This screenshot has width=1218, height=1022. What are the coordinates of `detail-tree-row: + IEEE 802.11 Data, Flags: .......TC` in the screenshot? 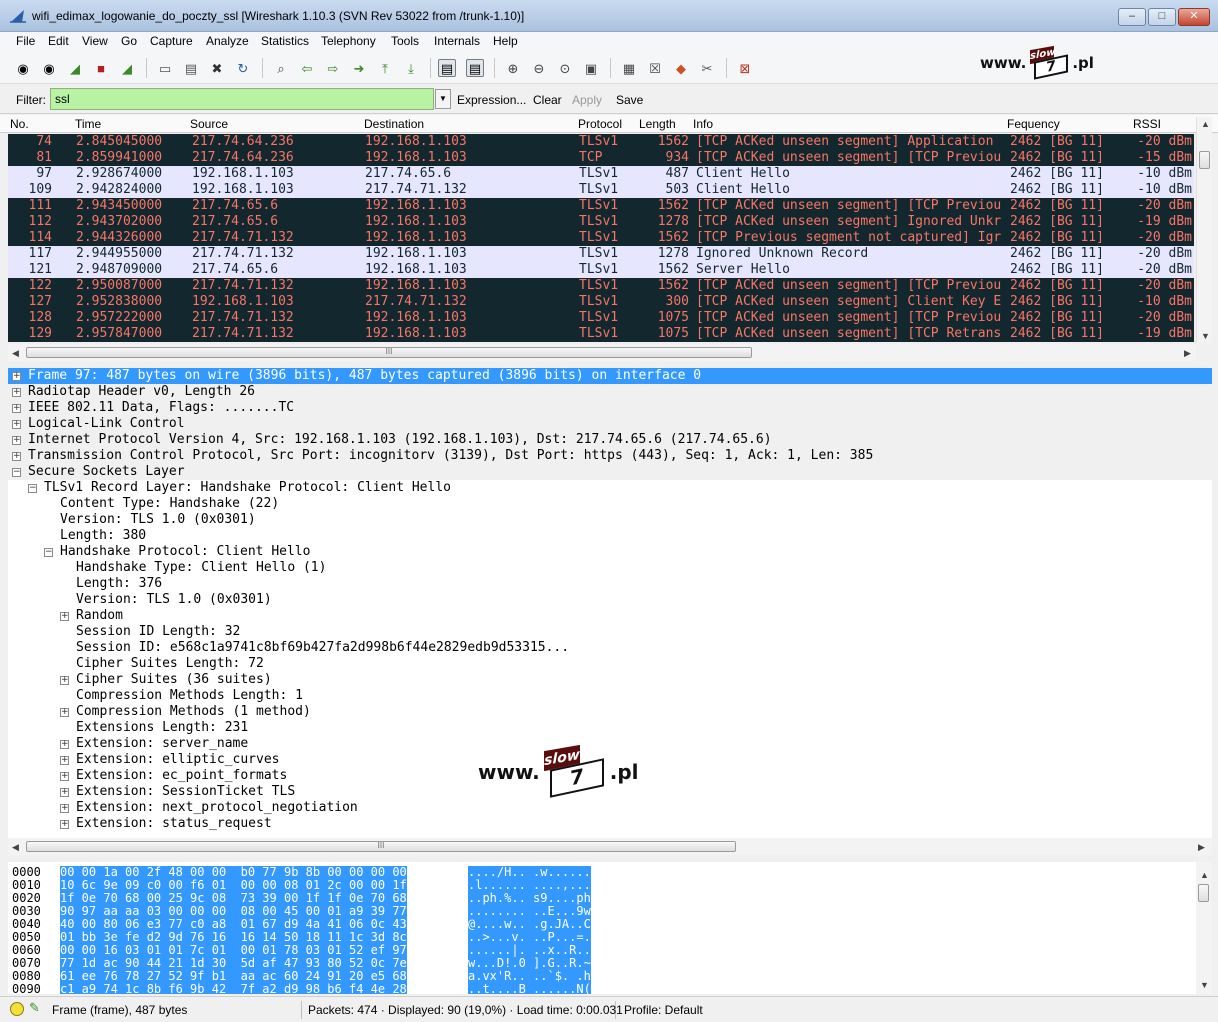 It's located at (610, 408).